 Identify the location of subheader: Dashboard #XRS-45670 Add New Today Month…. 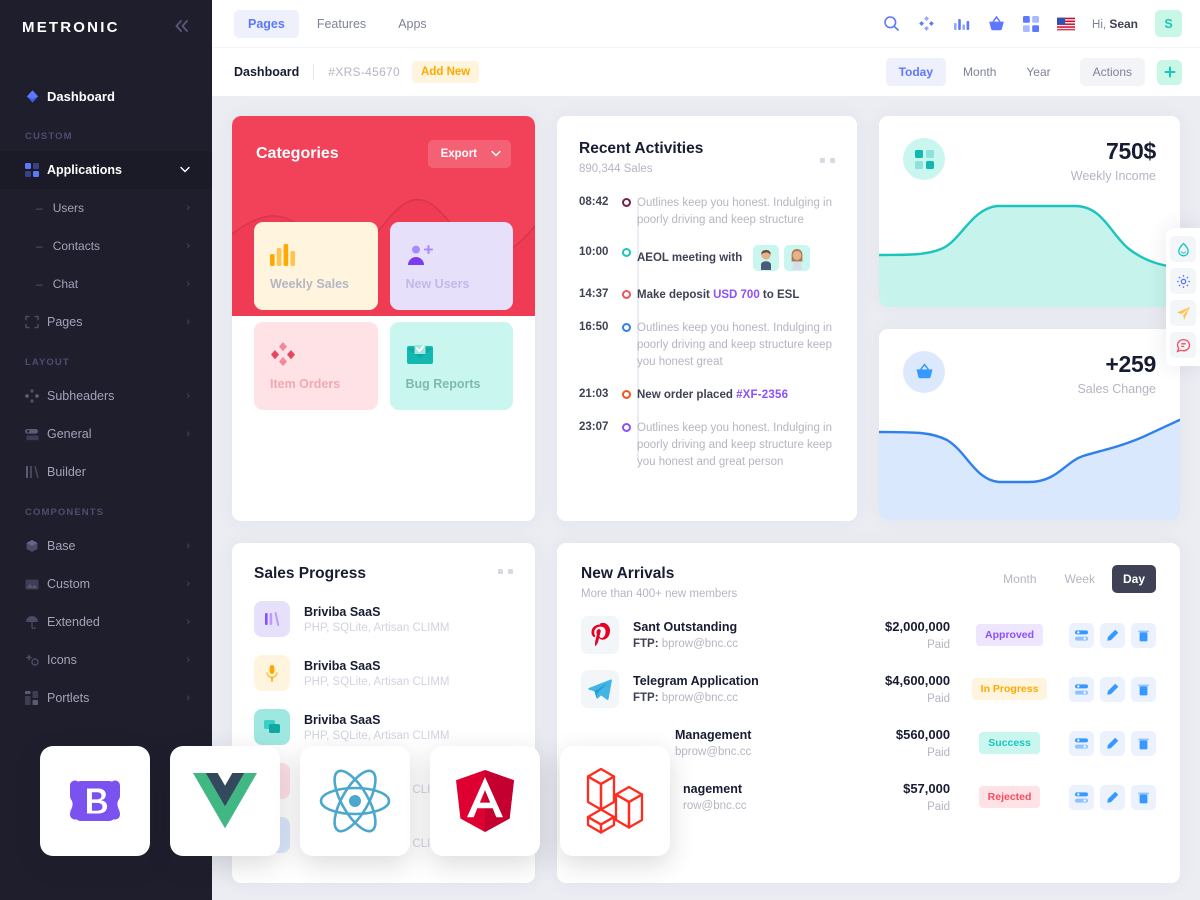
(706, 71).